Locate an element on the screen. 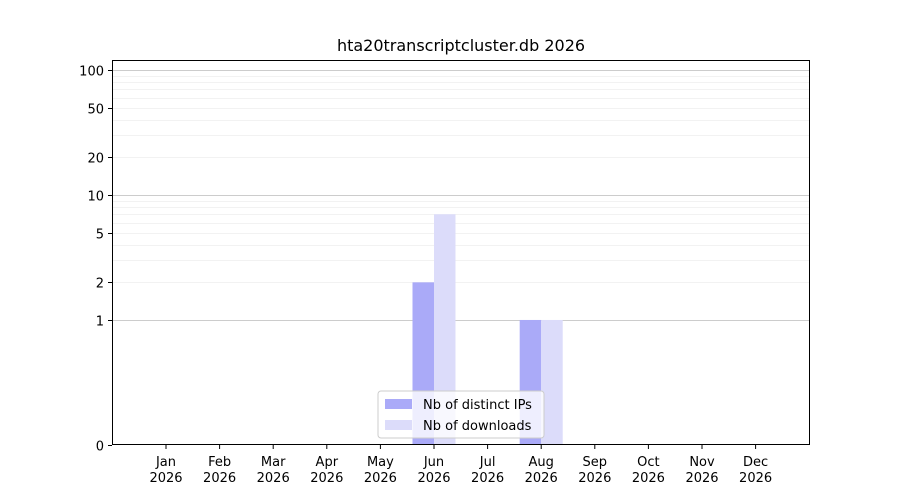  x-tick-label: Sep 2026 is located at coordinates (594, 470).